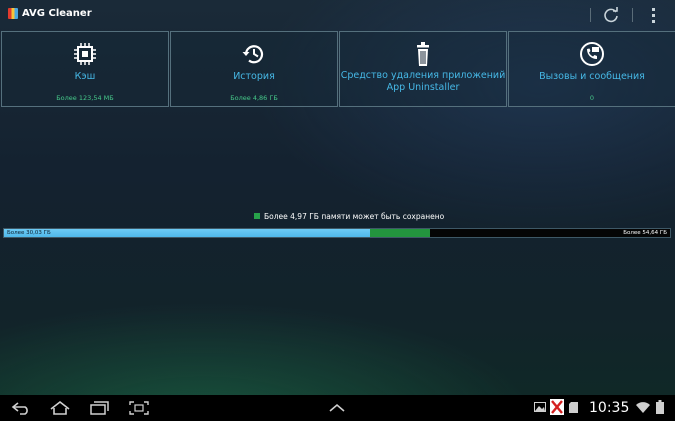 Image resolution: width=675 pixels, height=421 pixels. What do you see at coordinates (85, 54) in the screenshot?
I see `chip-icon` at bounding box center [85, 54].